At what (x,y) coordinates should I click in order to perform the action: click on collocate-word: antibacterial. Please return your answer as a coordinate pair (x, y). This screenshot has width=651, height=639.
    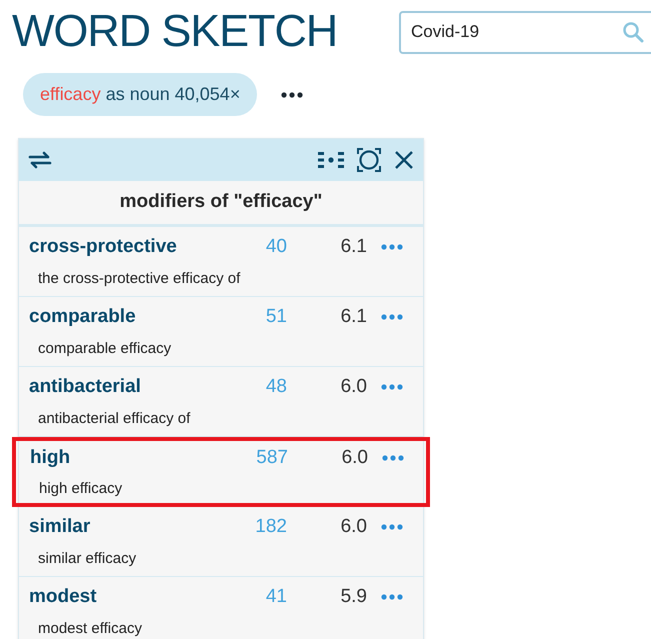
    Looking at the image, I should click on (140, 387).